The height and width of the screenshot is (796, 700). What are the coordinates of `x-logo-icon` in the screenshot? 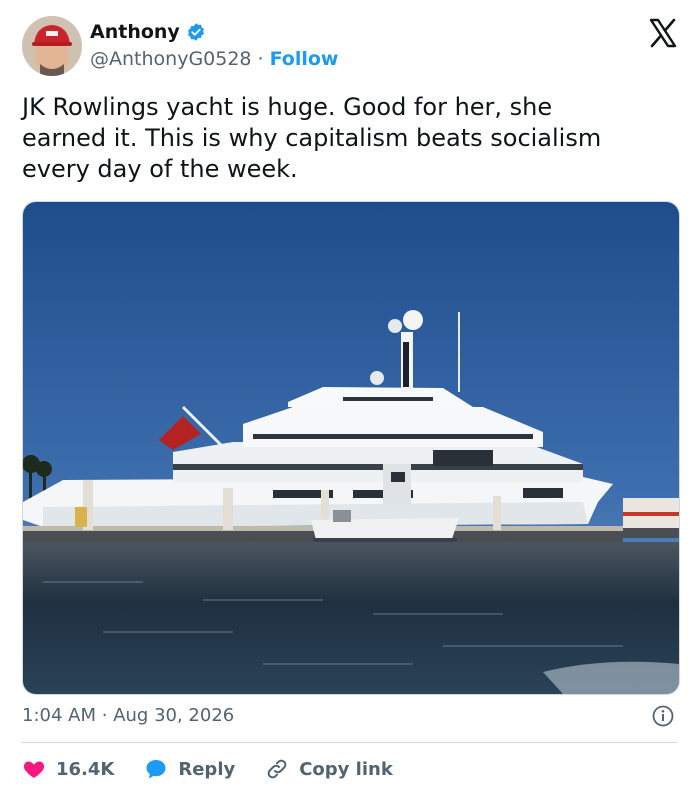 It's located at (663, 33).